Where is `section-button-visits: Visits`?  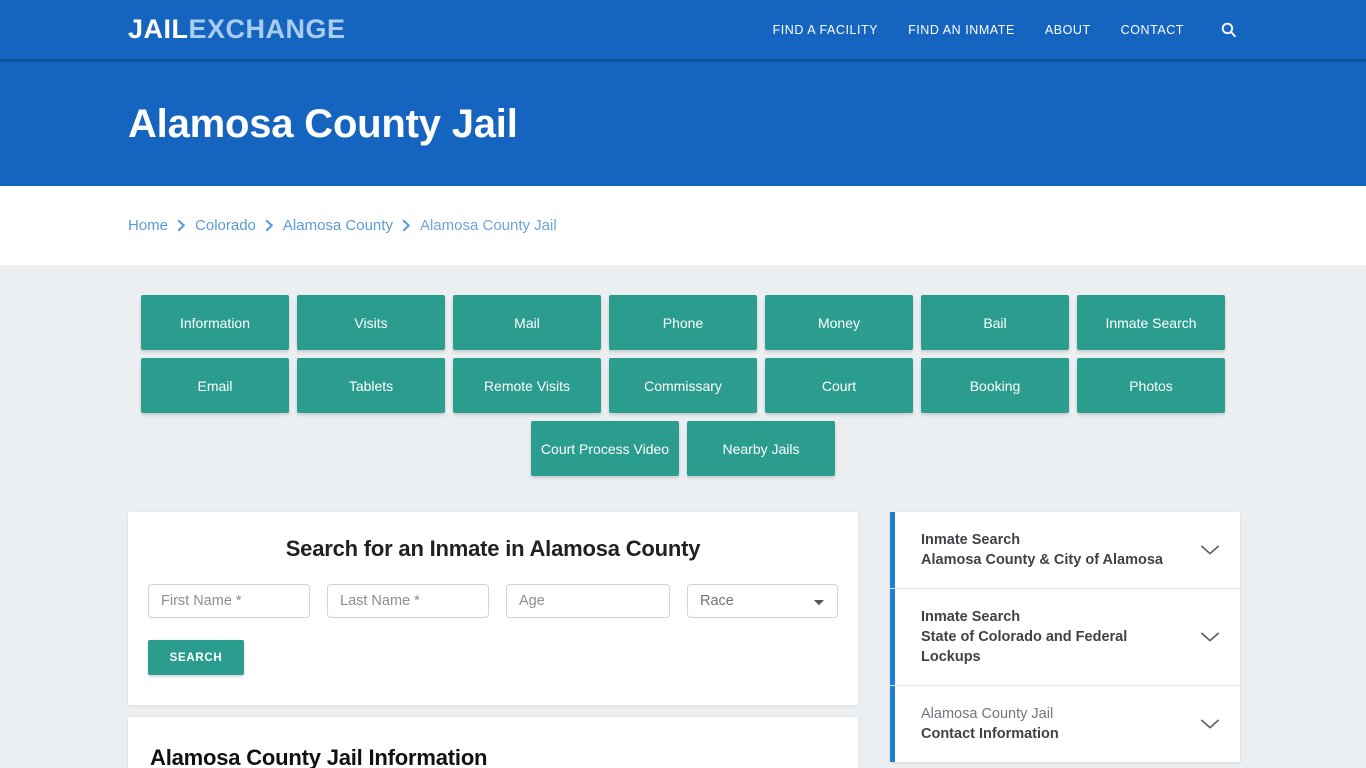 section-button-visits: Visits is located at coordinates (371, 322).